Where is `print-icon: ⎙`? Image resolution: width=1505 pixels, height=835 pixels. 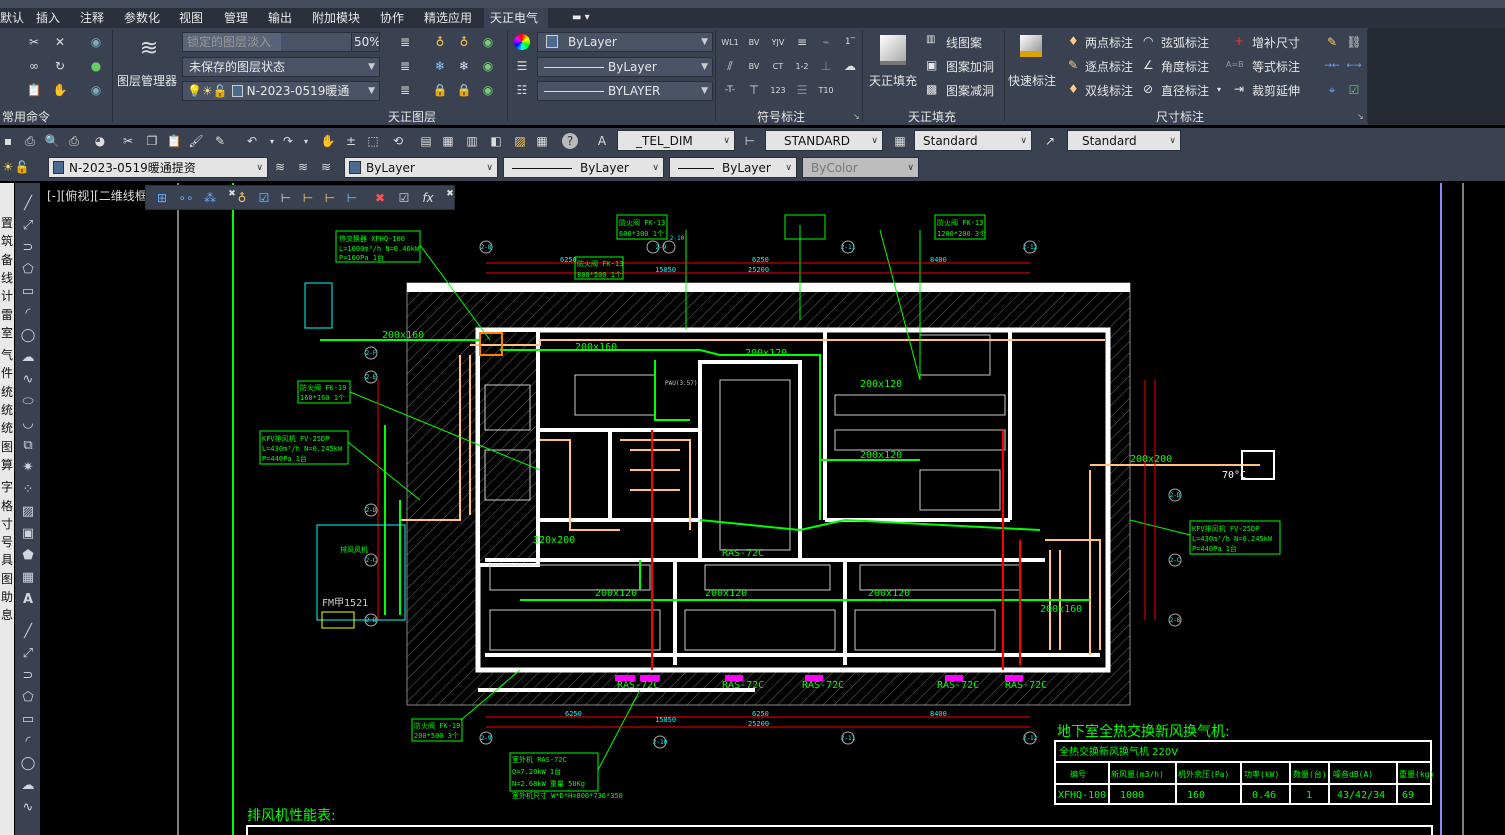 print-icon: ⎙ is located at coordinates (30, 141).